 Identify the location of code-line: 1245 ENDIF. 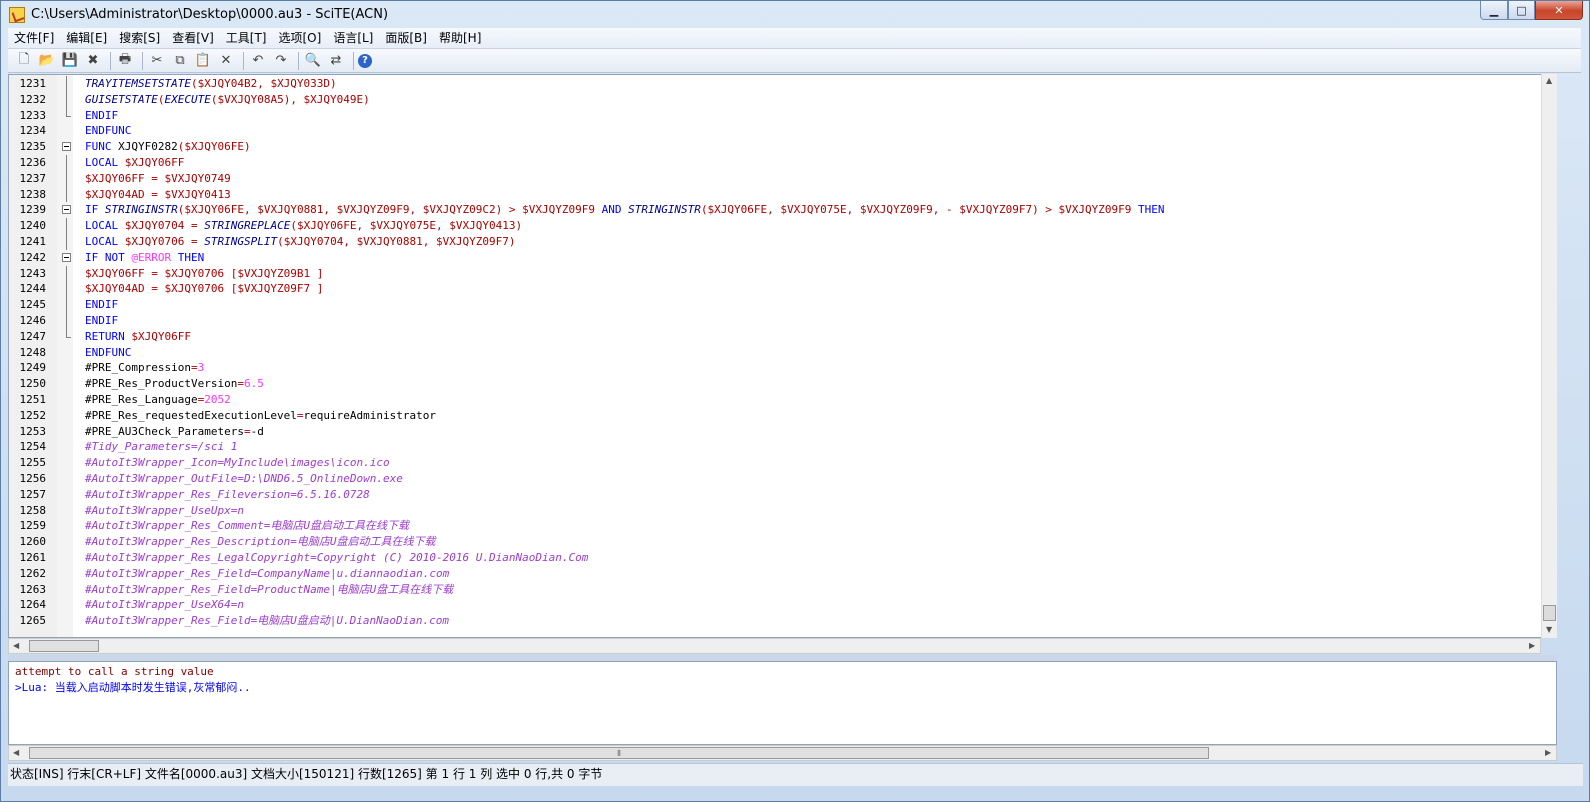
(782, 305).